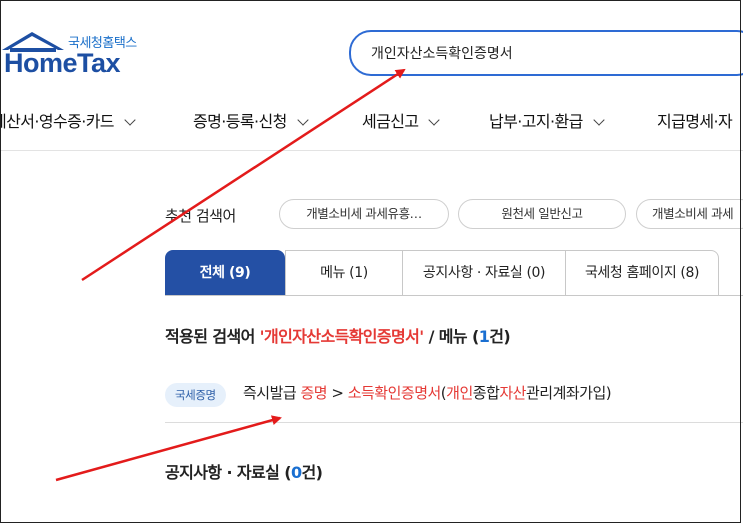  Describe the element at coordinates (200, 216) in the screenshot. I see `recommended-label: 추천 검색어` at that location.